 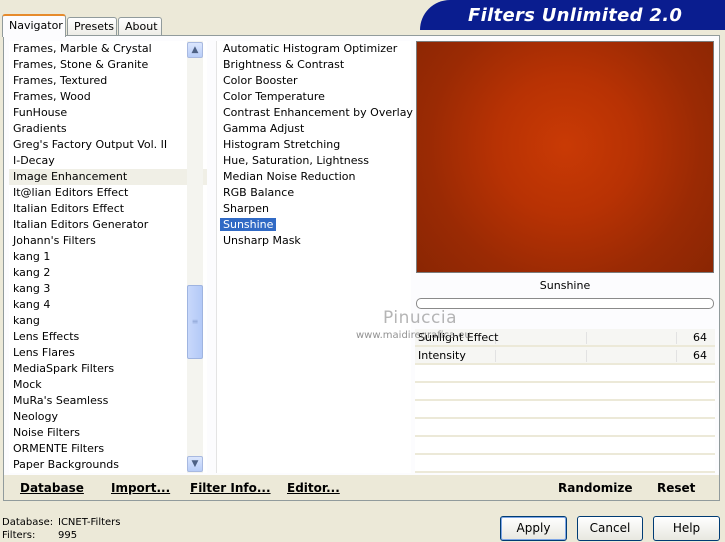 What do you see at coordinates (69, 208) in the screenshot?
I see `list-item-label: Italian Editors Effect` at bounding box center [69, 208].